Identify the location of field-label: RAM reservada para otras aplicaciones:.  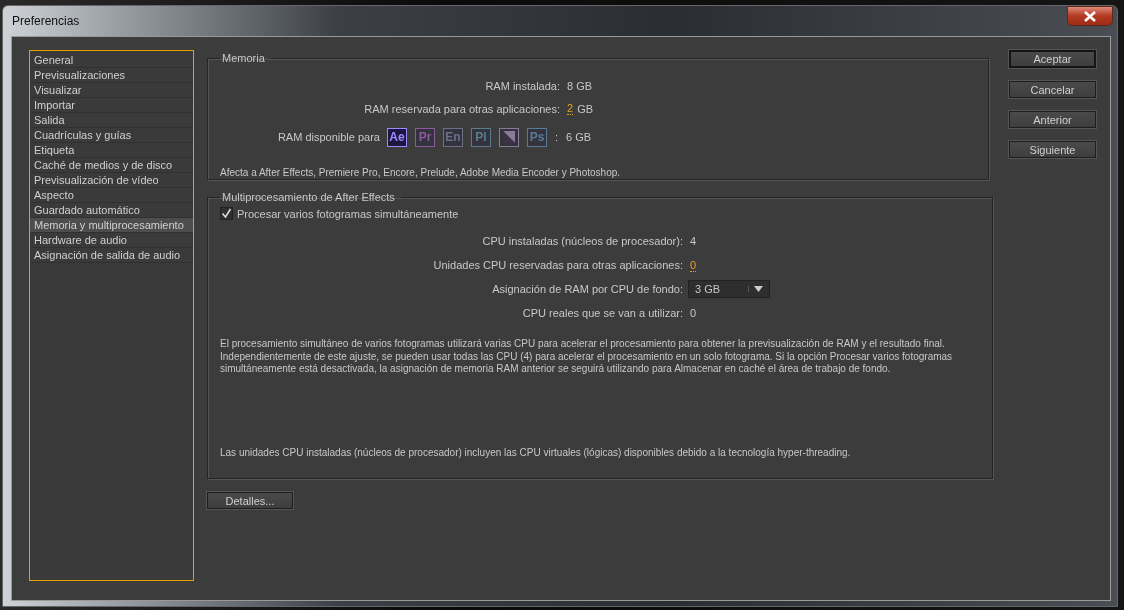
(461, 108).